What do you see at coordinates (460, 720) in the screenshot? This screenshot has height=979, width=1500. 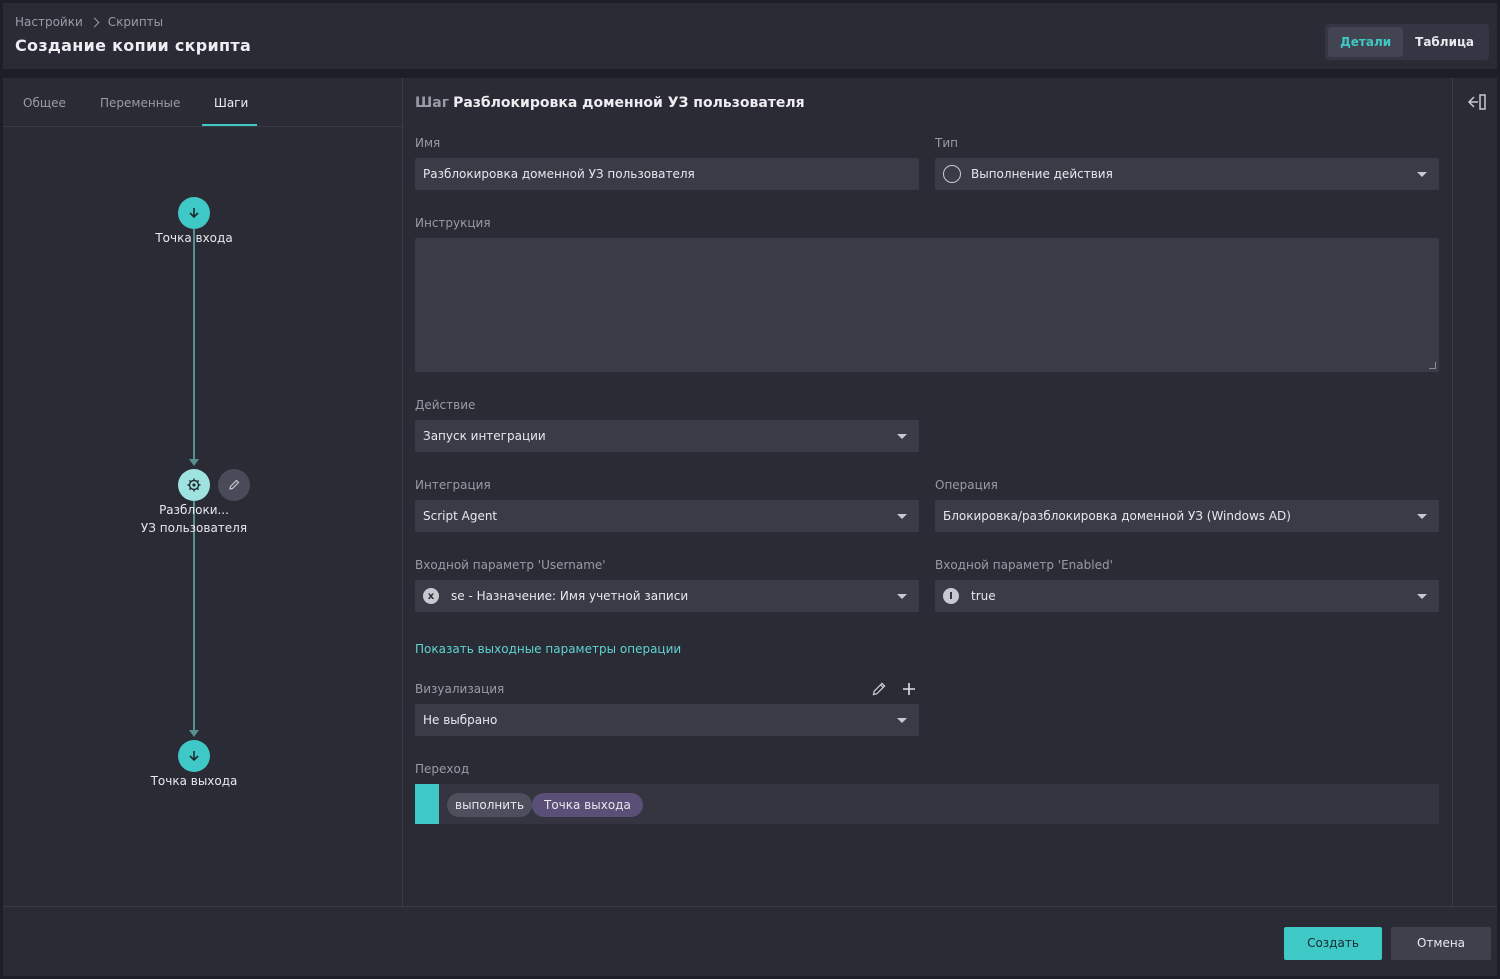 I see `visualization-select-value: Не выбрано` at bounding box center [460, 720].